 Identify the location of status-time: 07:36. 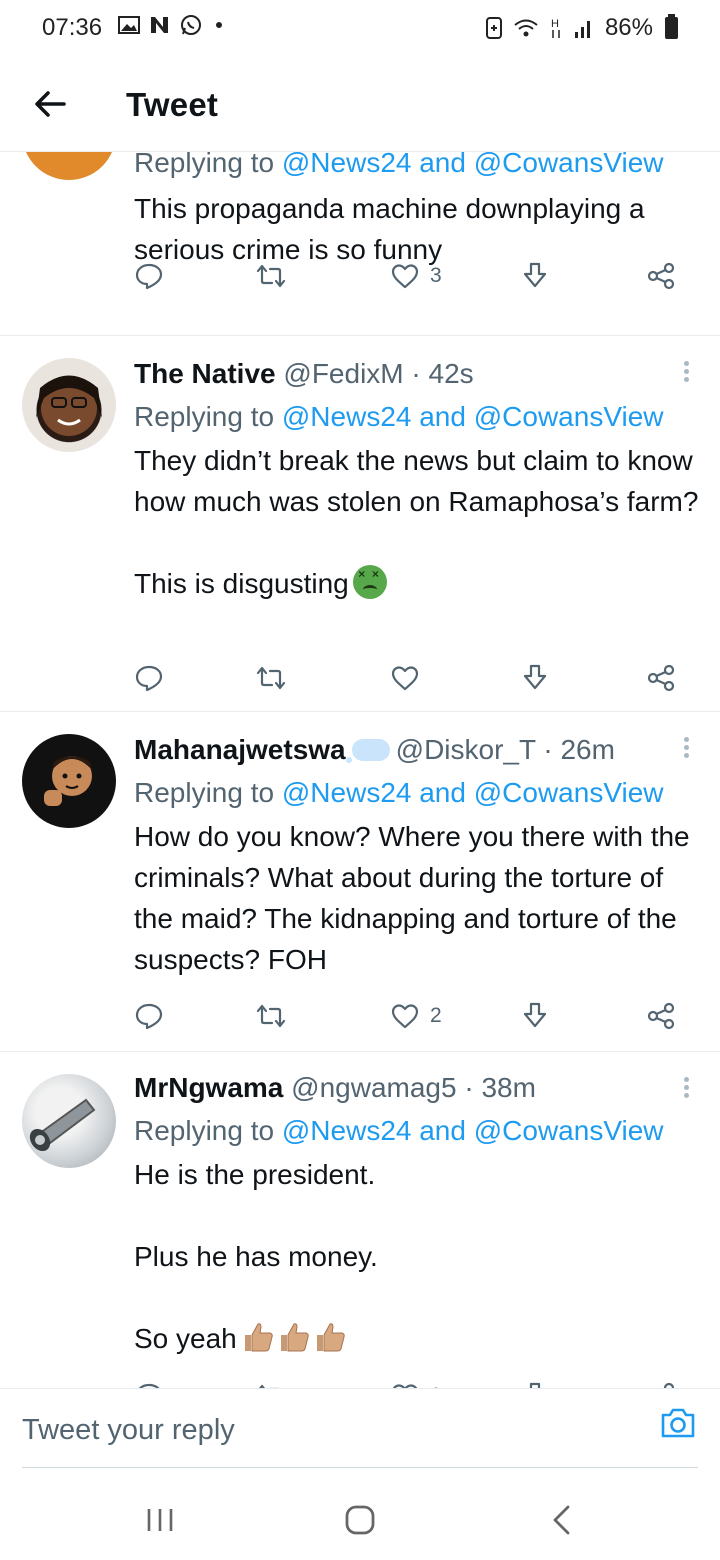
(72, 27).